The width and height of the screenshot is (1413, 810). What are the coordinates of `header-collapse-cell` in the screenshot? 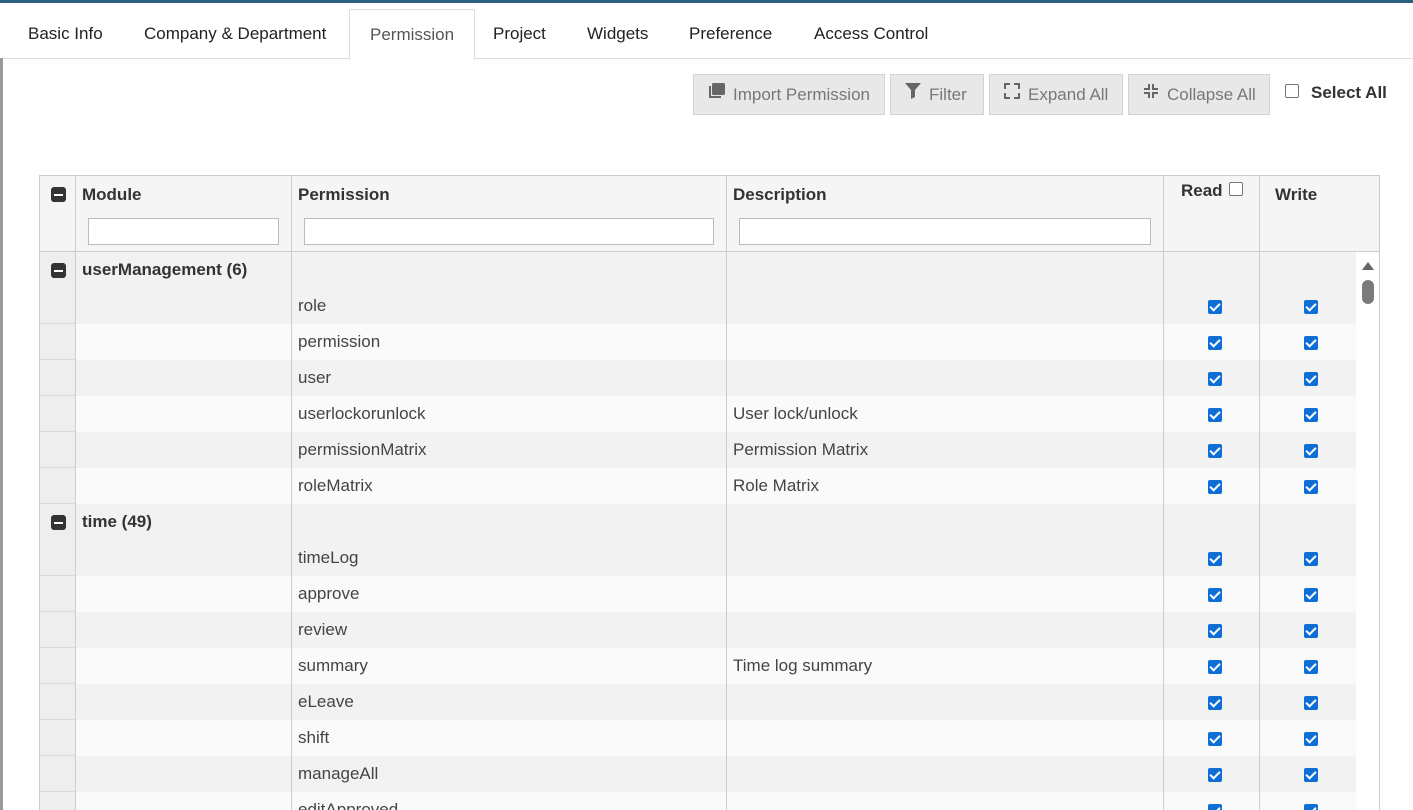 It's located at (58, 214).